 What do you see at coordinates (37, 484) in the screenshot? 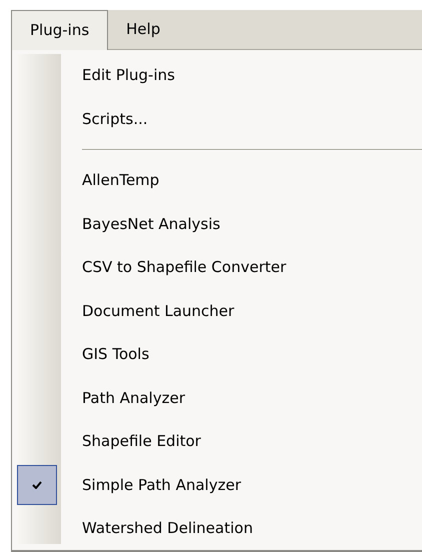
I see `checkmark-icon` at bounding box center [37, 484].